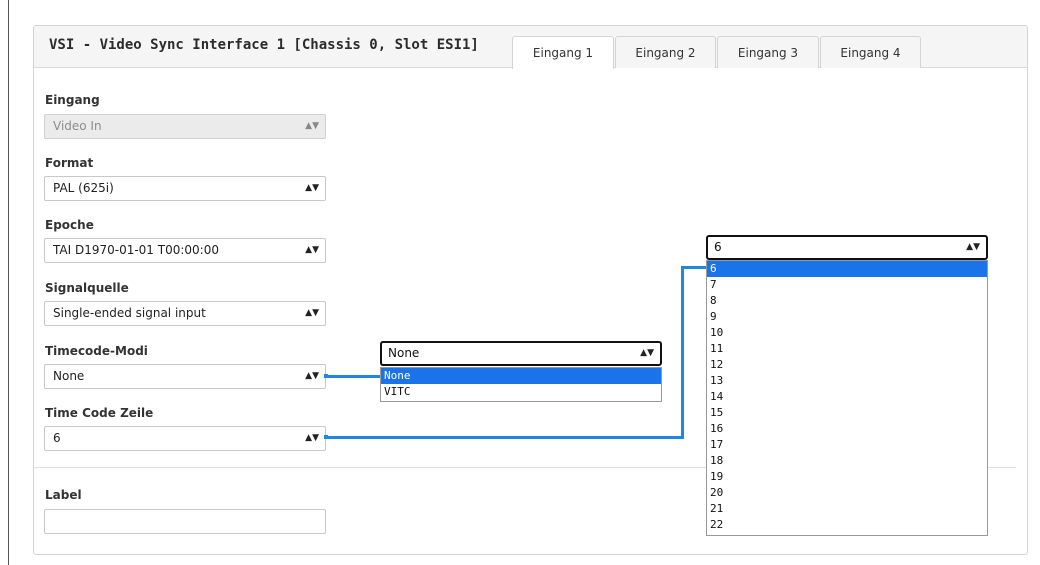 Image resolution: width=1040 pixels, height=565 pixels. Describe the element at coordinates (521, 353) in the screenshot. I see `timecode-popup-select: None ▲▼` at that location.